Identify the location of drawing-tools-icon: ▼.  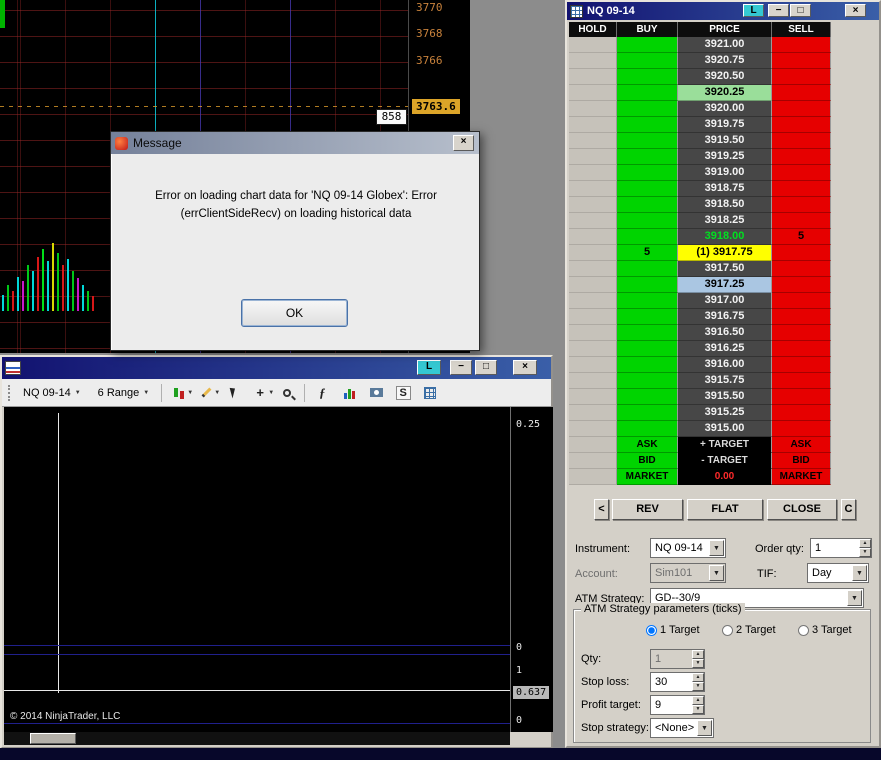
(208, 393).